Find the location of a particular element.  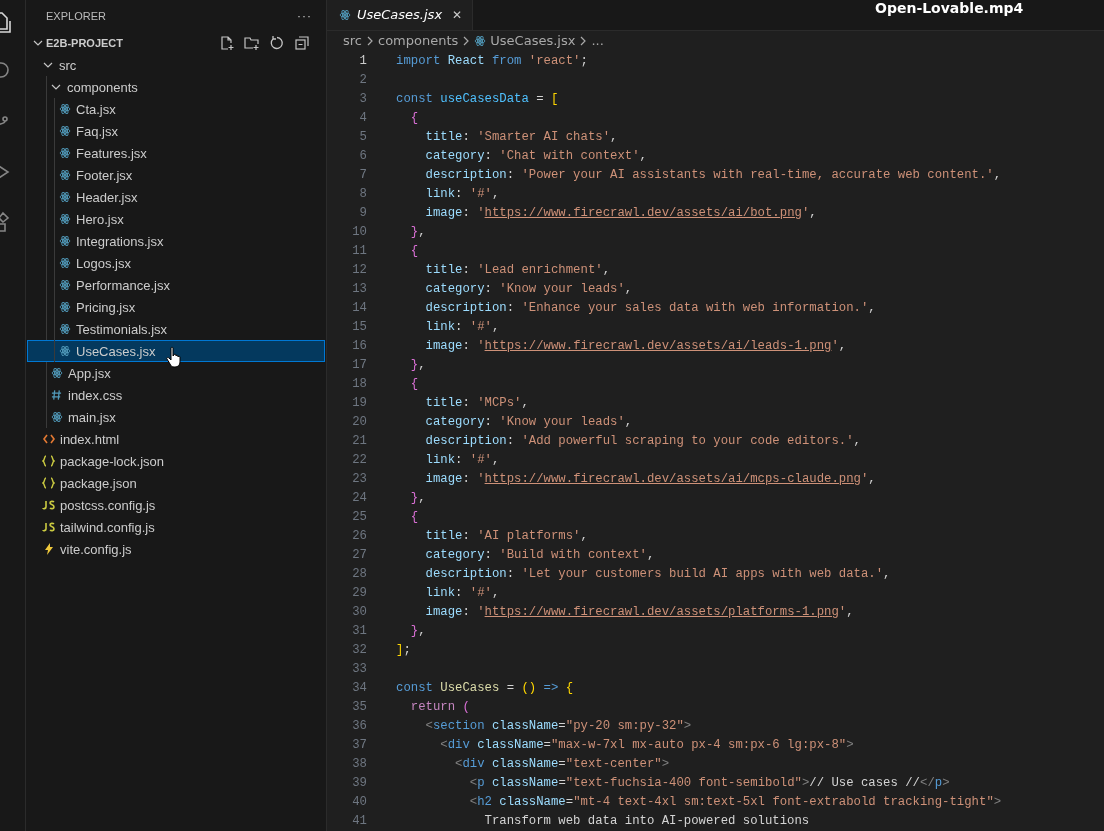

breadcrumb: src is located at coordinates (352, 41).